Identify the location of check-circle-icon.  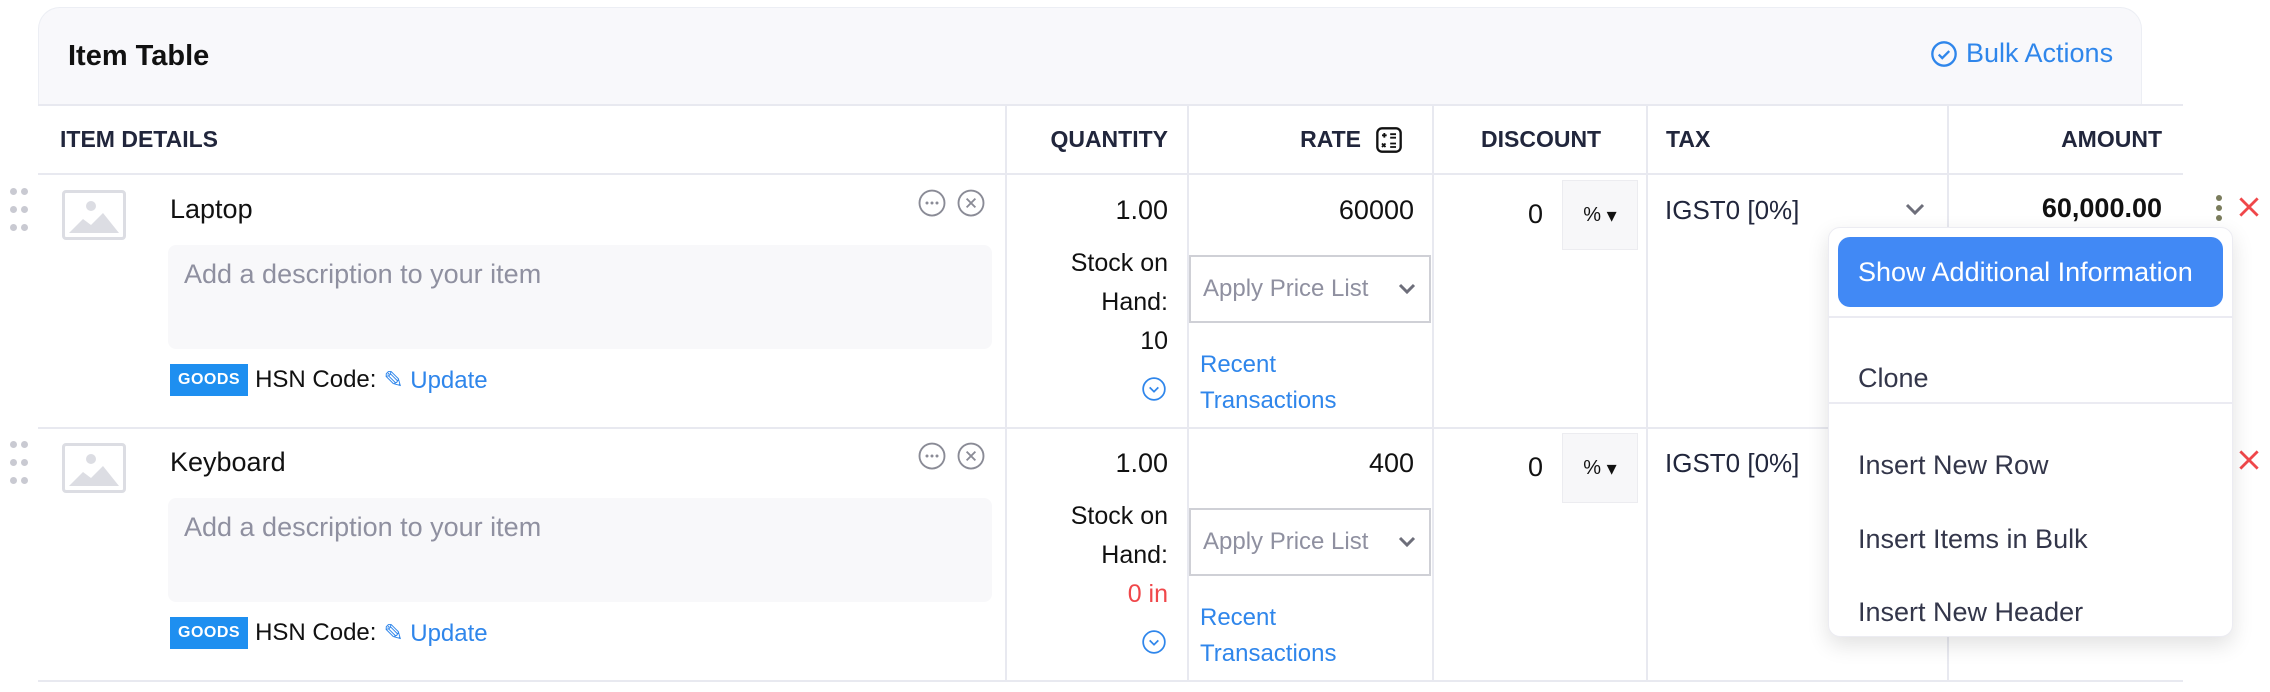
(1944, 53).